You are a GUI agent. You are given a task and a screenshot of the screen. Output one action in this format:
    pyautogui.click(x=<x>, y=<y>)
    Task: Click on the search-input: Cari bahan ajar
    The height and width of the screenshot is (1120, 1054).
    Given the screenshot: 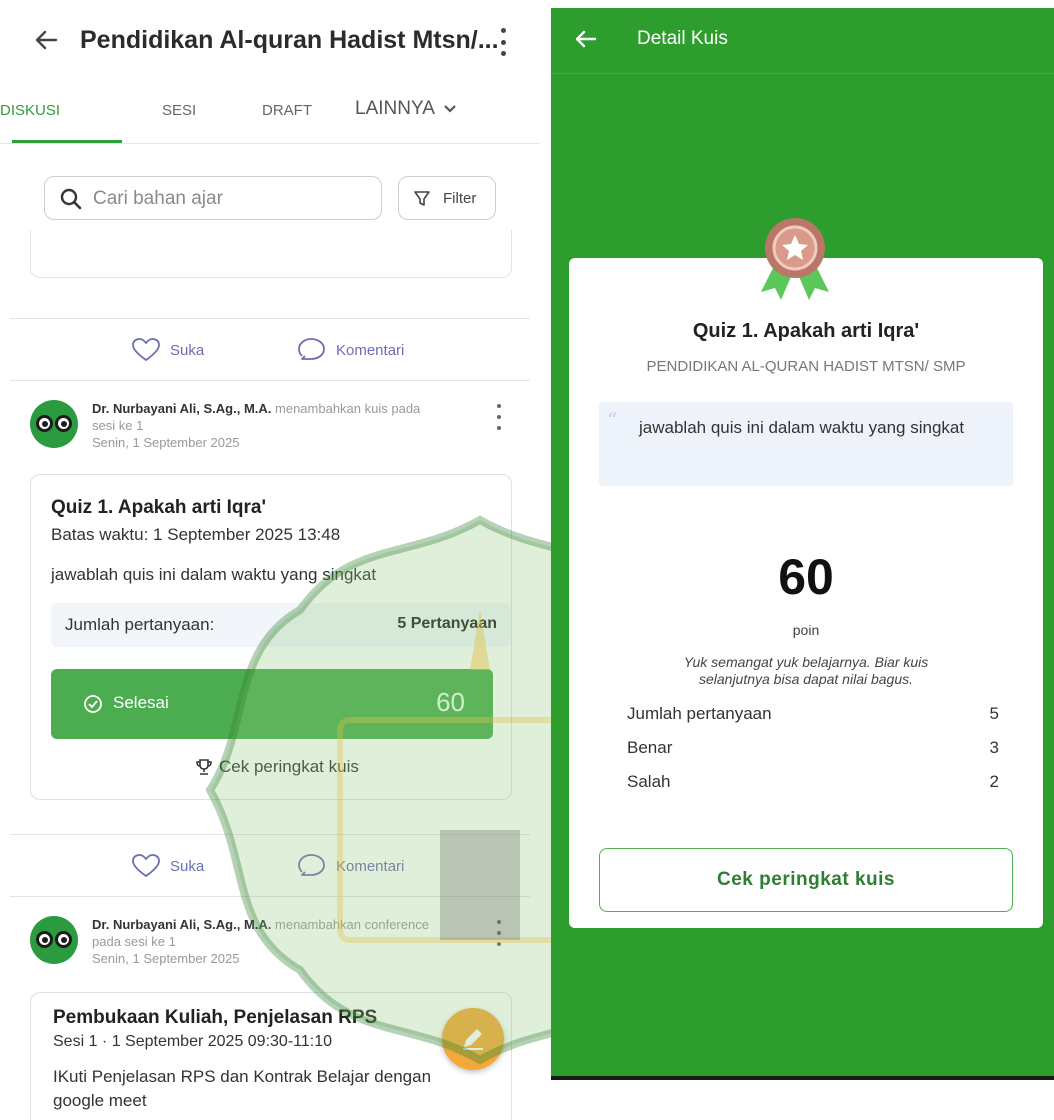 What is the action you would take?
    pyautogui.click(x=213, y=198)
    